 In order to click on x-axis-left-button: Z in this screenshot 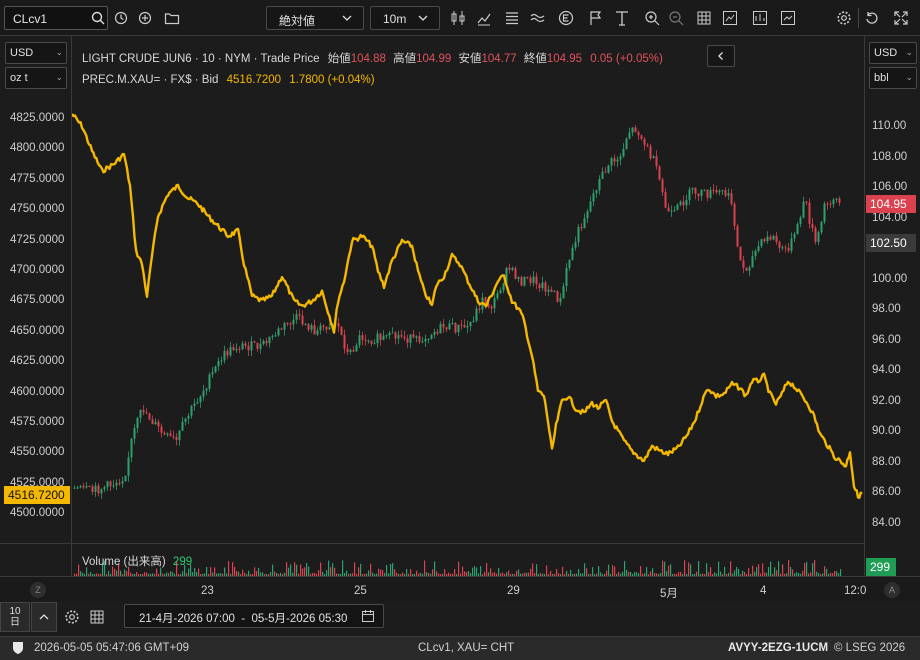, I will do `click(38, 590)`.